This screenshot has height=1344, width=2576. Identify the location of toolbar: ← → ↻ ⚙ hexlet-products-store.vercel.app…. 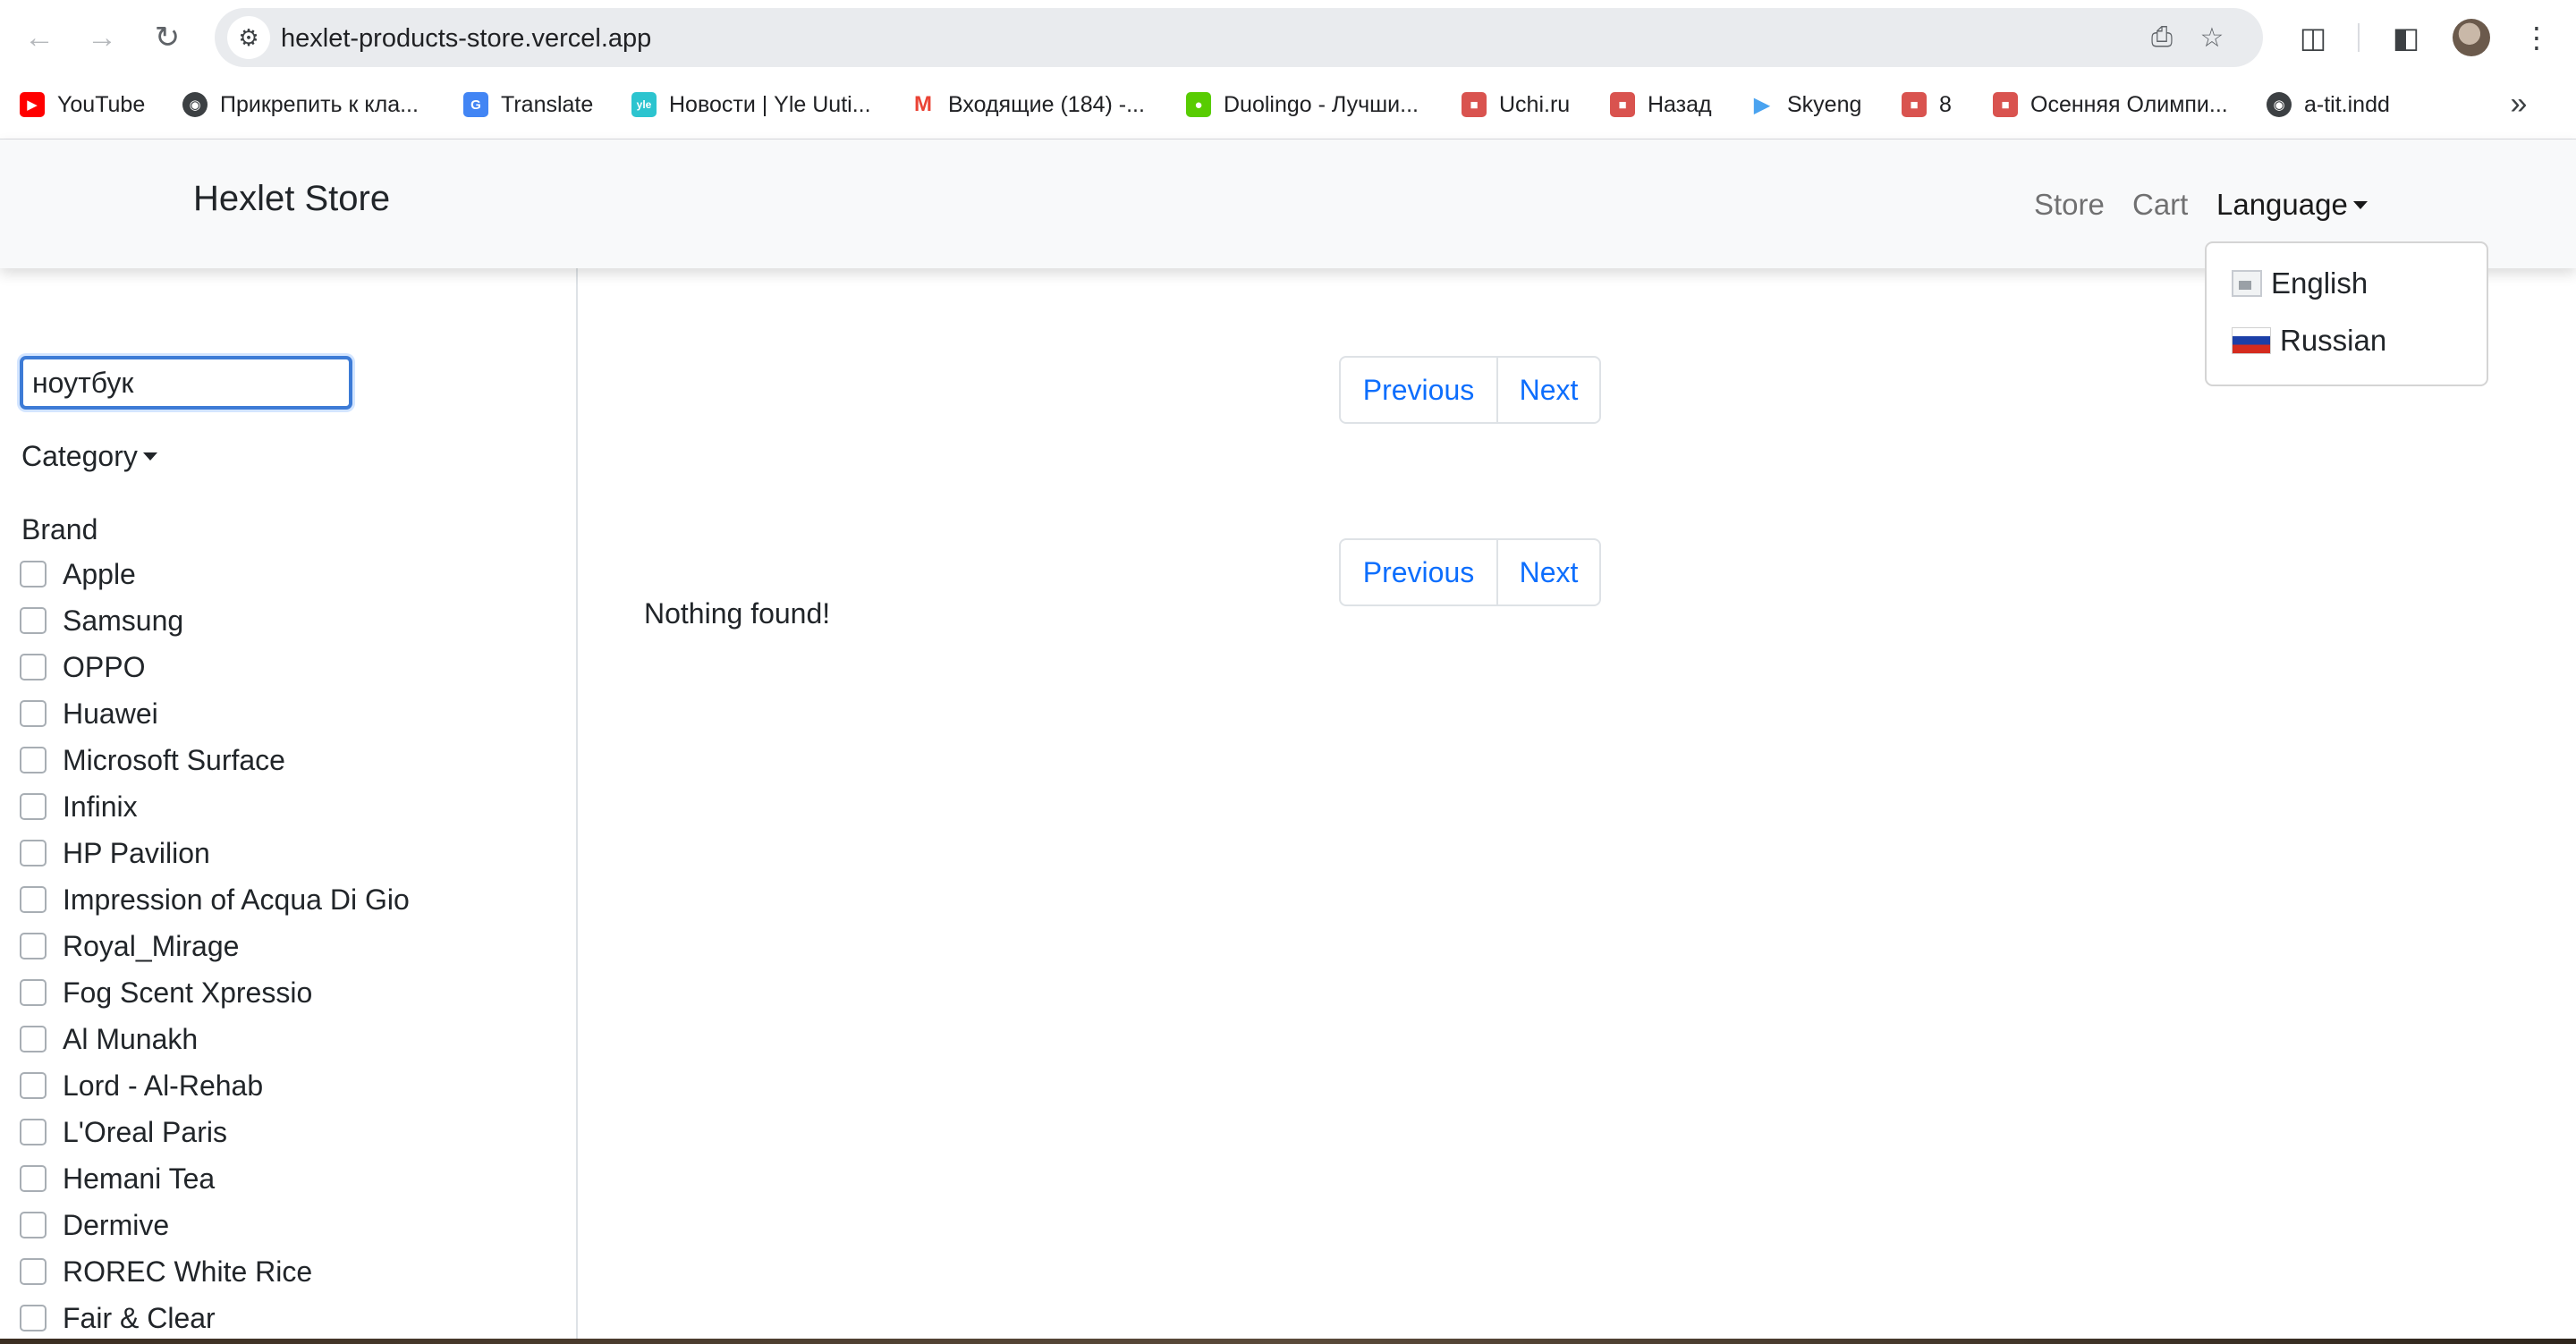
(1288, 37).